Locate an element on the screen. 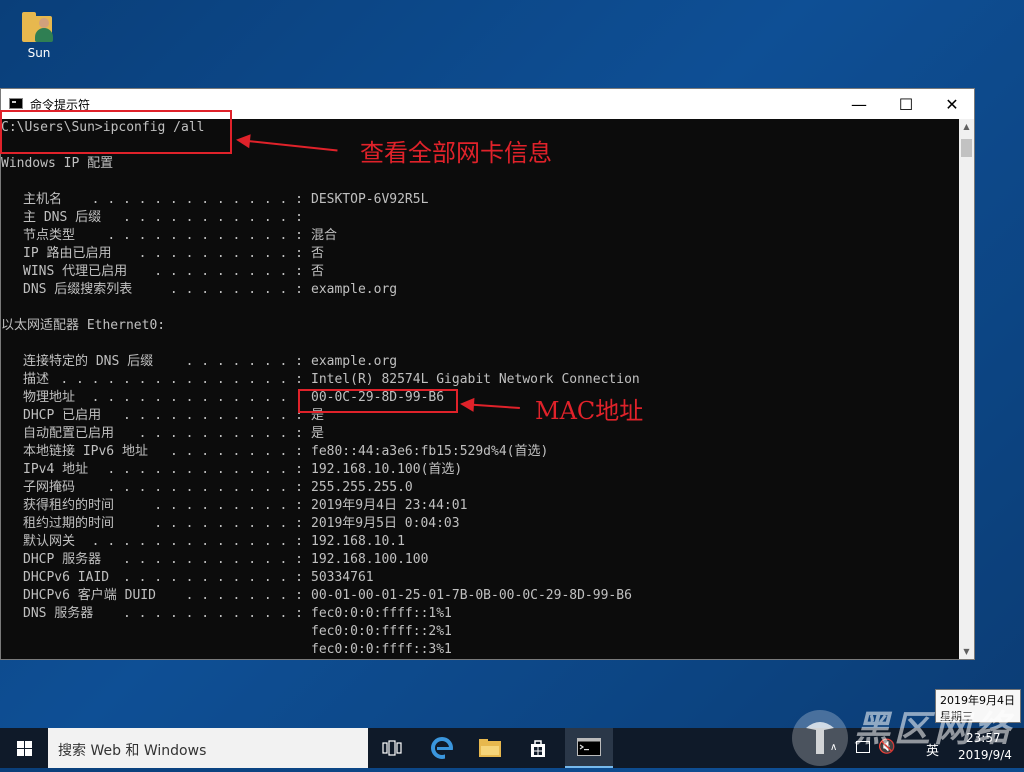  watermark-logo: 黑区网络 is located at coordinates (904, 734).